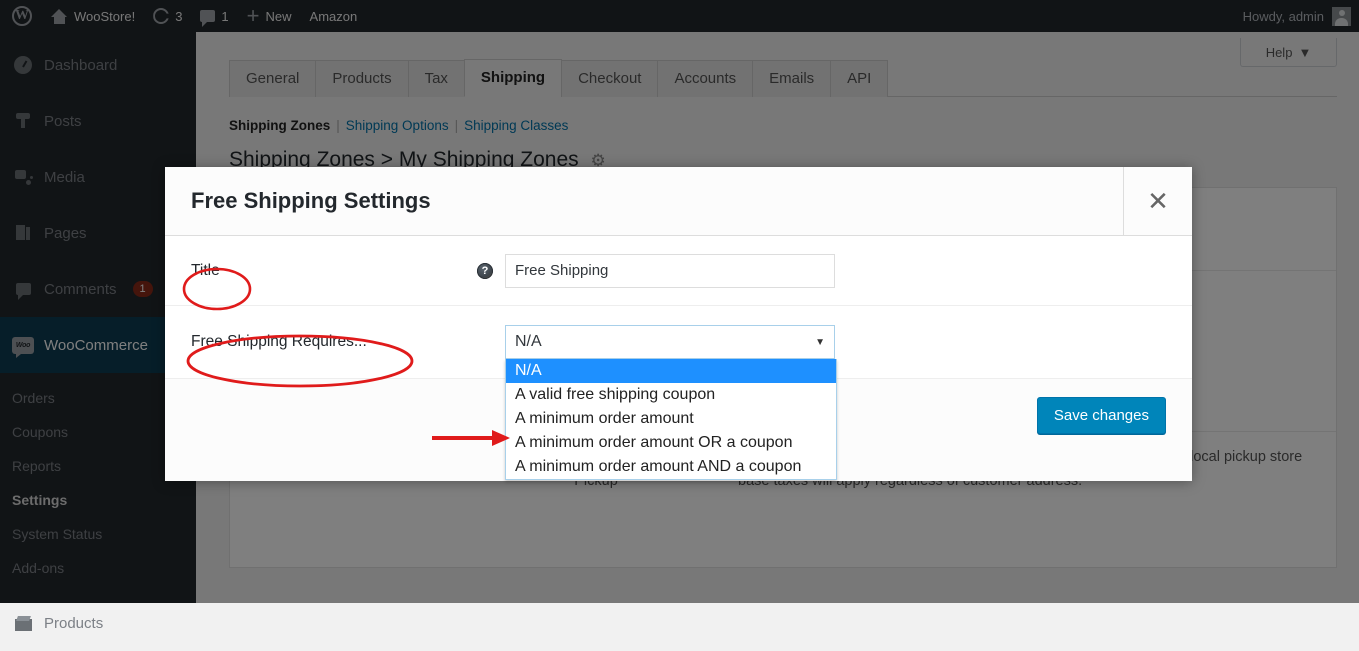 Image resolution: width=1359 pixels, height=651 pixels. What do you see at coordinates (670, 270) in the screenshot?
I see `title-input` at bounding box center [670, 270].